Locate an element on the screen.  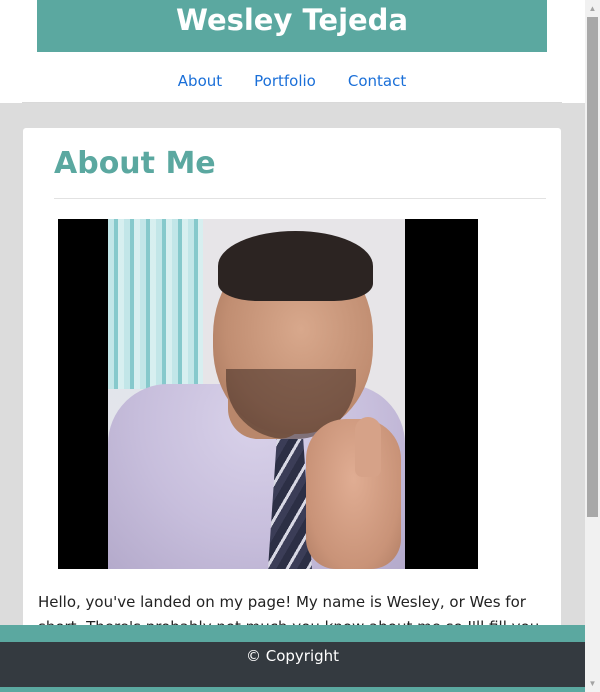
about-heading: About Me is located at coordinates (135, 163).